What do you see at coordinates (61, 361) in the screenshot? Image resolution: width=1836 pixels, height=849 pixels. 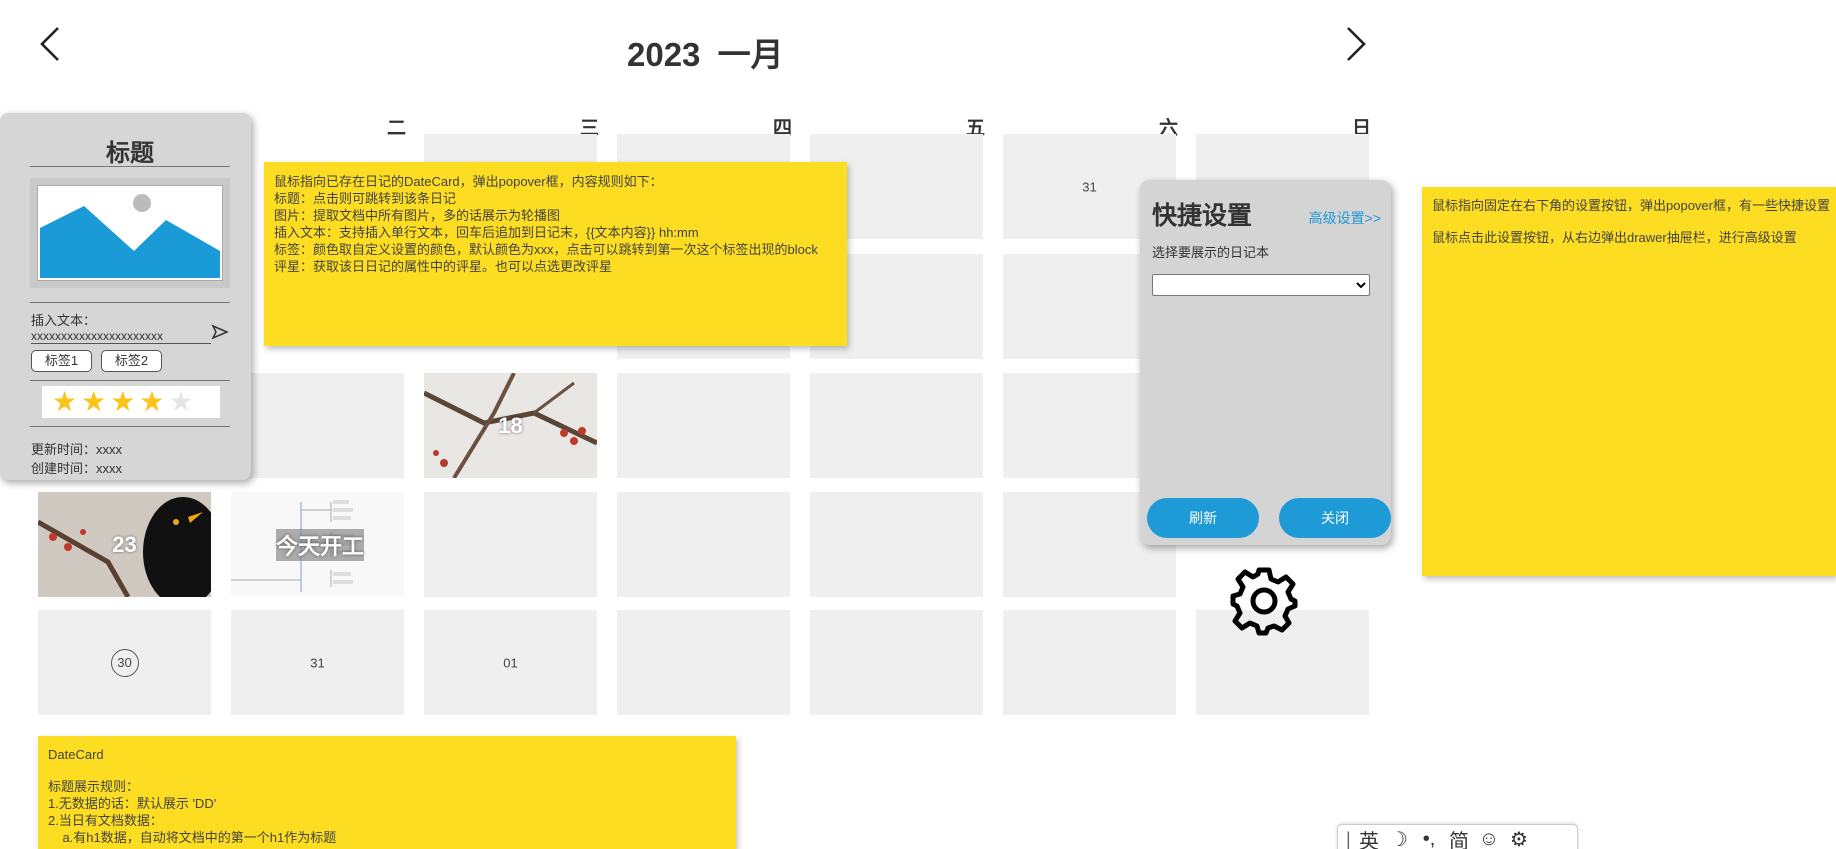 I see `tag-1: 标签1` at bounding box center [61, 361].